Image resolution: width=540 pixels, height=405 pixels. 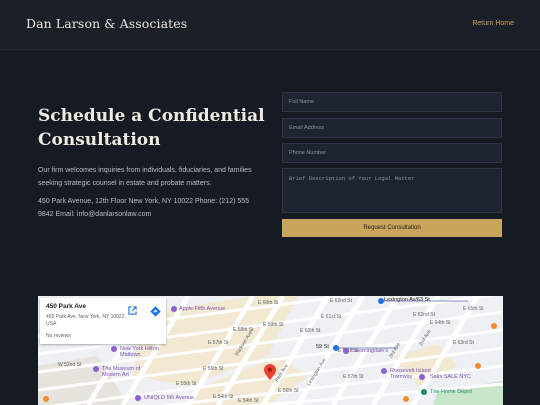 What do you see at coordinates (106, 23) in the screenshot?
I see `firm-brand: Dan Larson & Associates` at bounding box center [106, 23].